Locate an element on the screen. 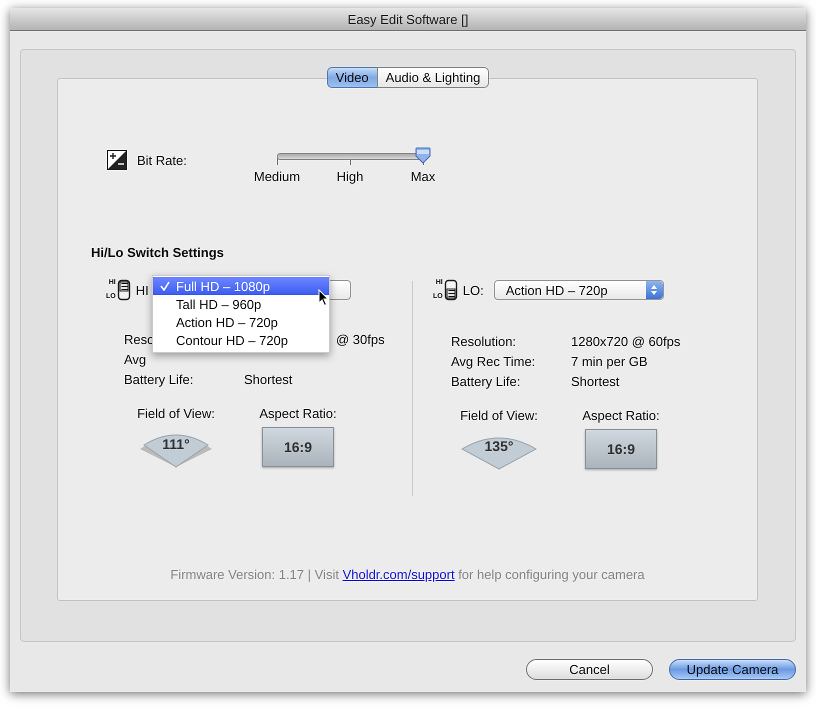 The height and width of the screenshot is (708, 816). window-title: Easy Edit Software [] is located at coordinates (408, 19).